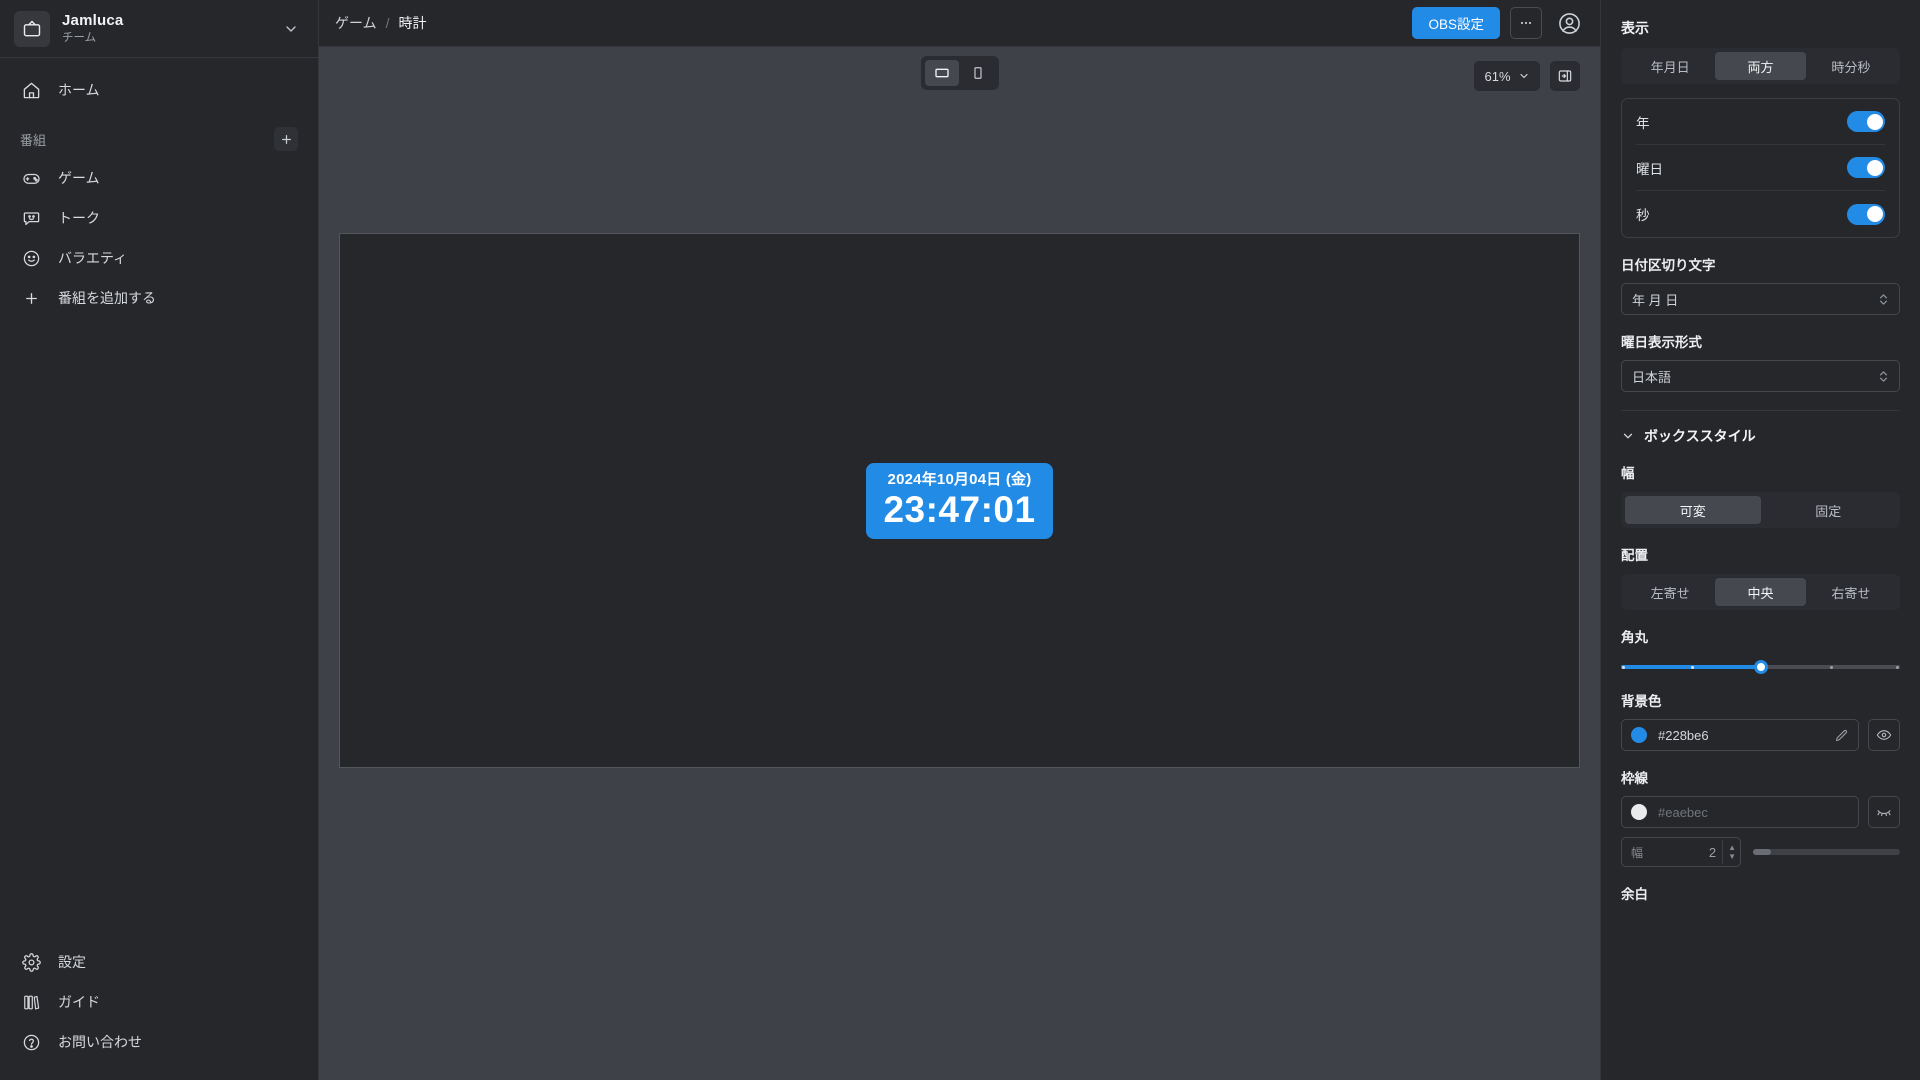  Describe the element at coordinates (1760, 436) in the screenshot. I see `box-style-section-header: ボックススタイル` at that location.